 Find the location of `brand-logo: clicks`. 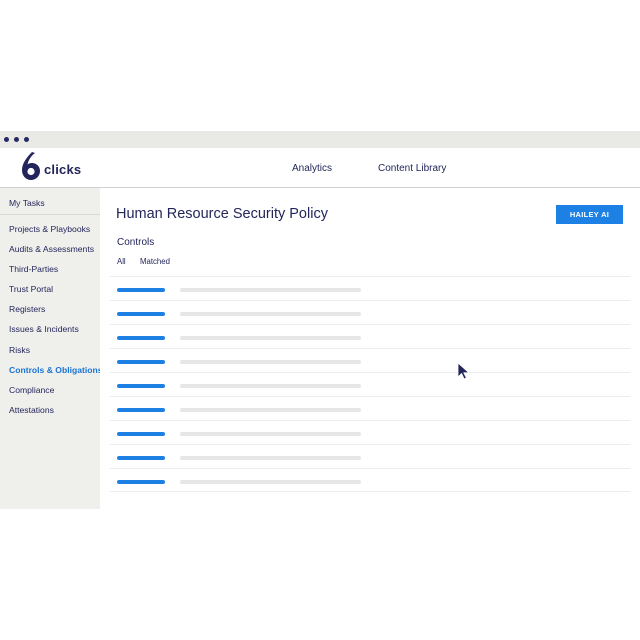

brand-logo: clicks is located at coordinates (55, 167).